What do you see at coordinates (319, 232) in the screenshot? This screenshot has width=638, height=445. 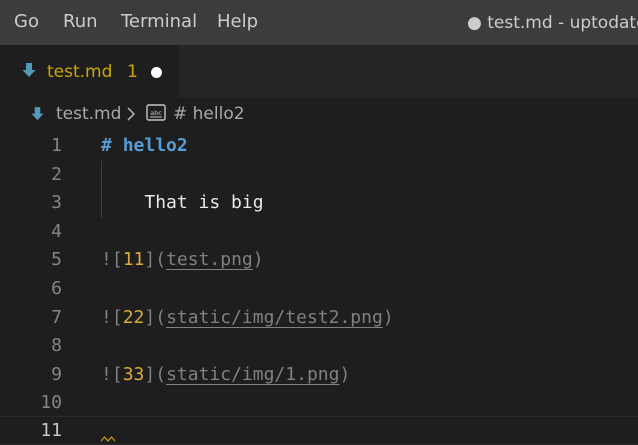 I see `editor-line: 4` at bounding box center [319, 232].